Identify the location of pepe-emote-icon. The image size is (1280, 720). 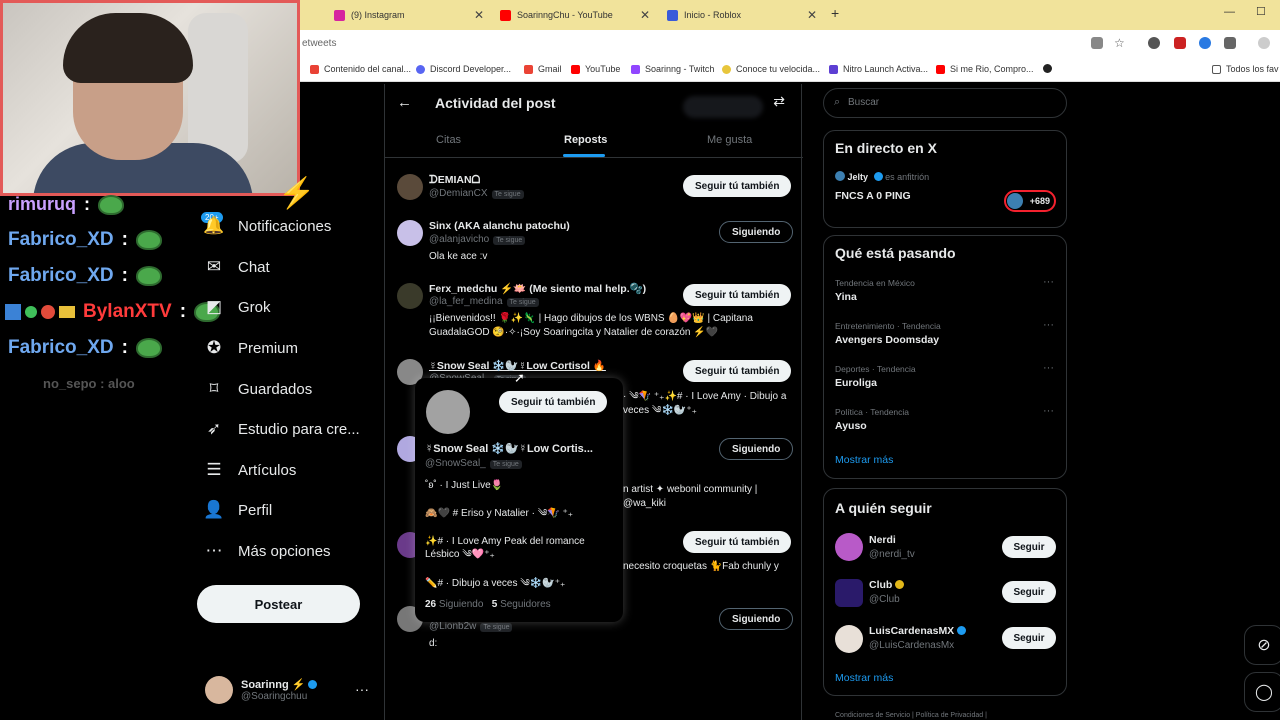
(111, 204).